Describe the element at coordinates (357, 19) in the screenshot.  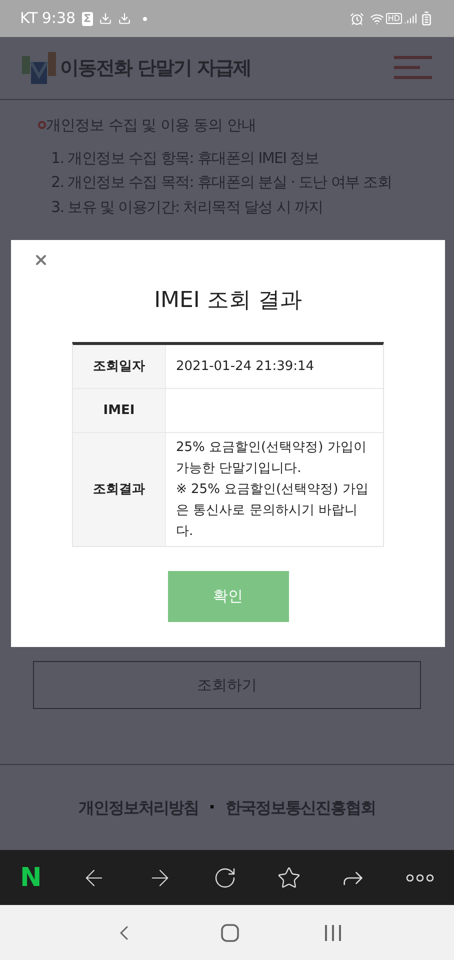
I see `alarm-icon` at that location.